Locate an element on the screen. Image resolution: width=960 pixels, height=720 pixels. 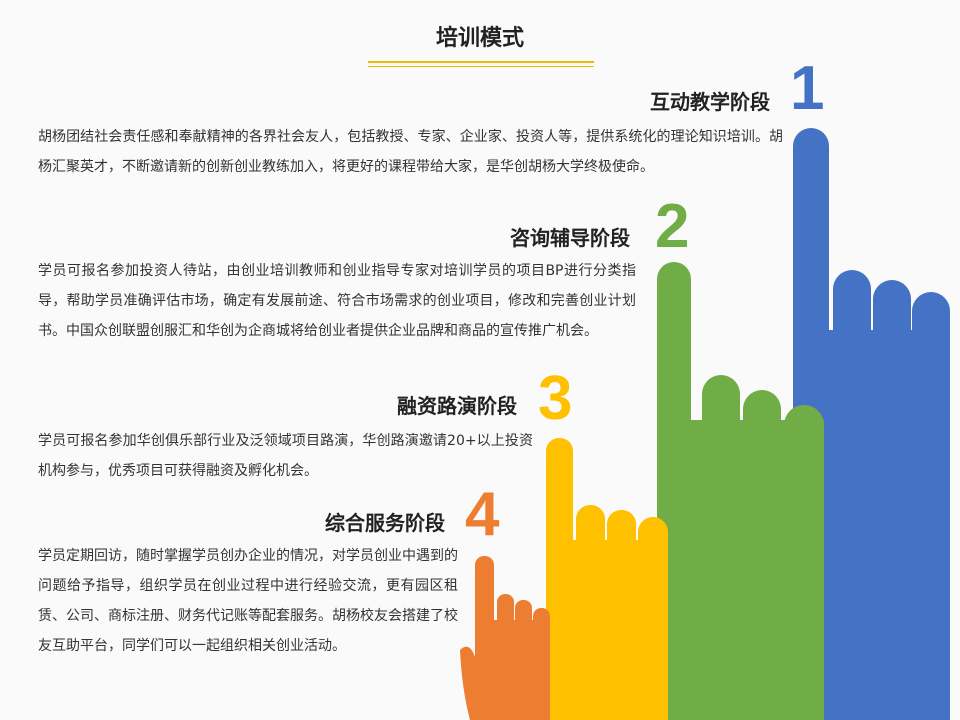
stage-2-heading: 咨询辅导阶段 is located at coordinates (570, 238).